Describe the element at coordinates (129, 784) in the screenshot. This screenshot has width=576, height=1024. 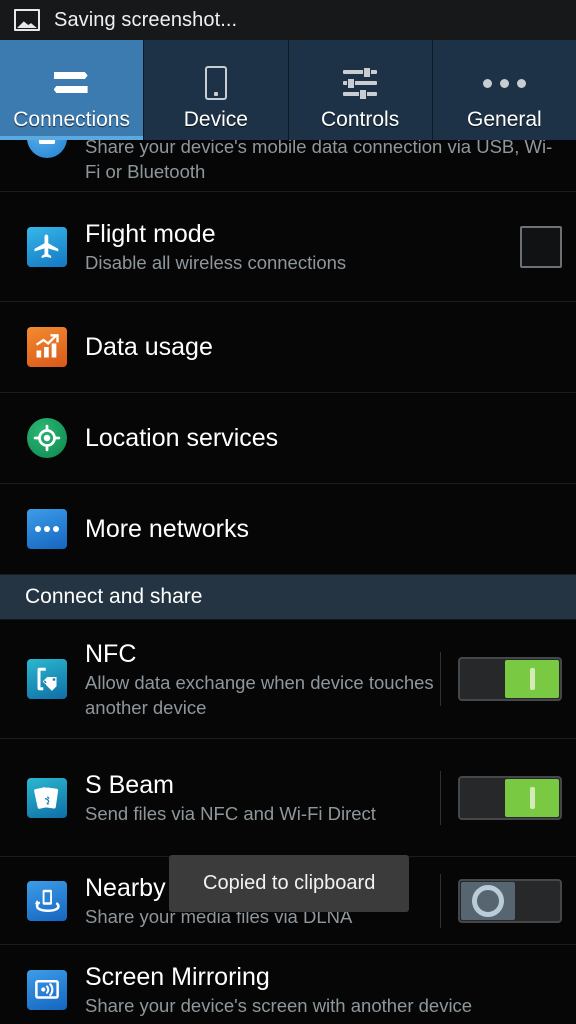
I see `list-item-s-beam-title: S Beam` at that location.